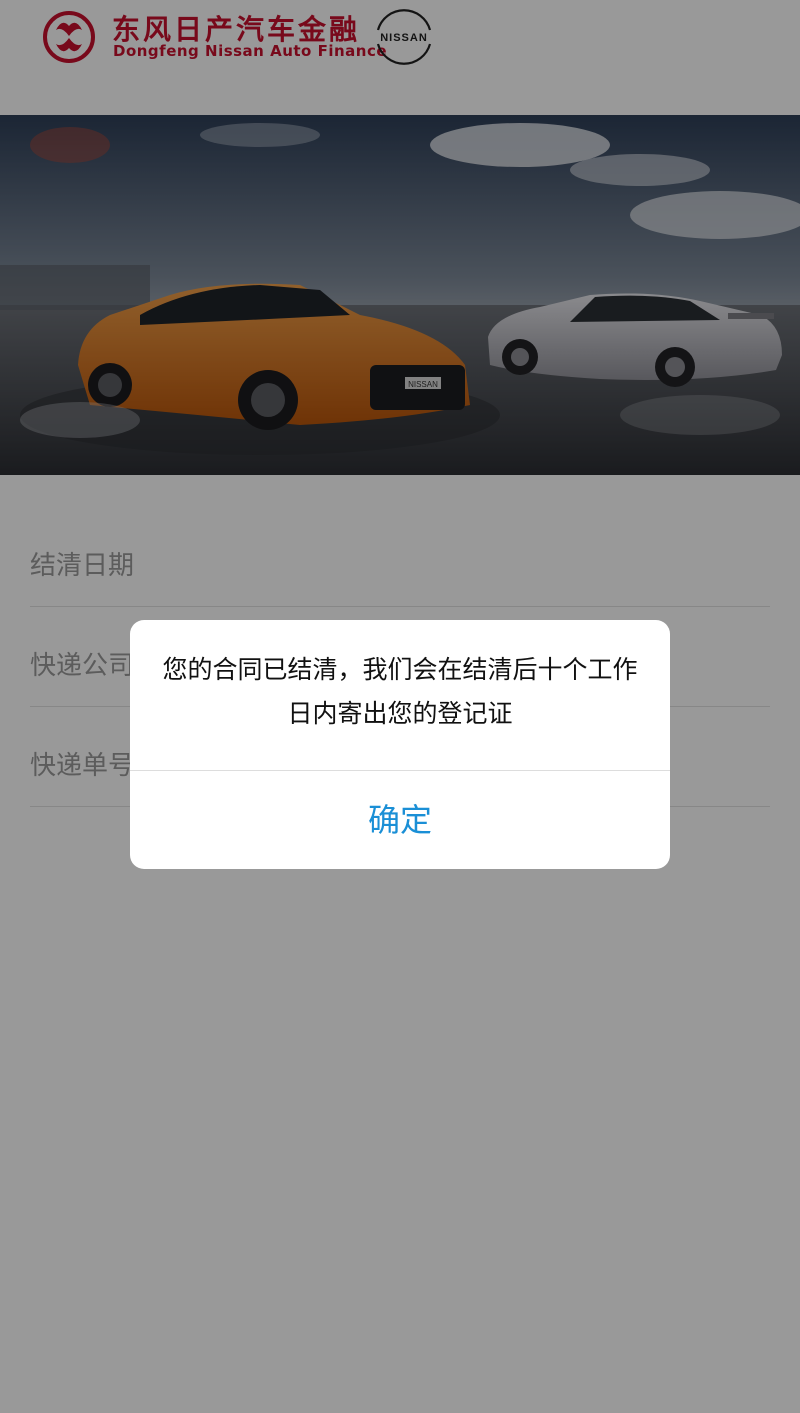  What do you see at coordinates (400, 820) in the screenshot?
I see `confirm-button: 确定` at bounding box center [400, 820].